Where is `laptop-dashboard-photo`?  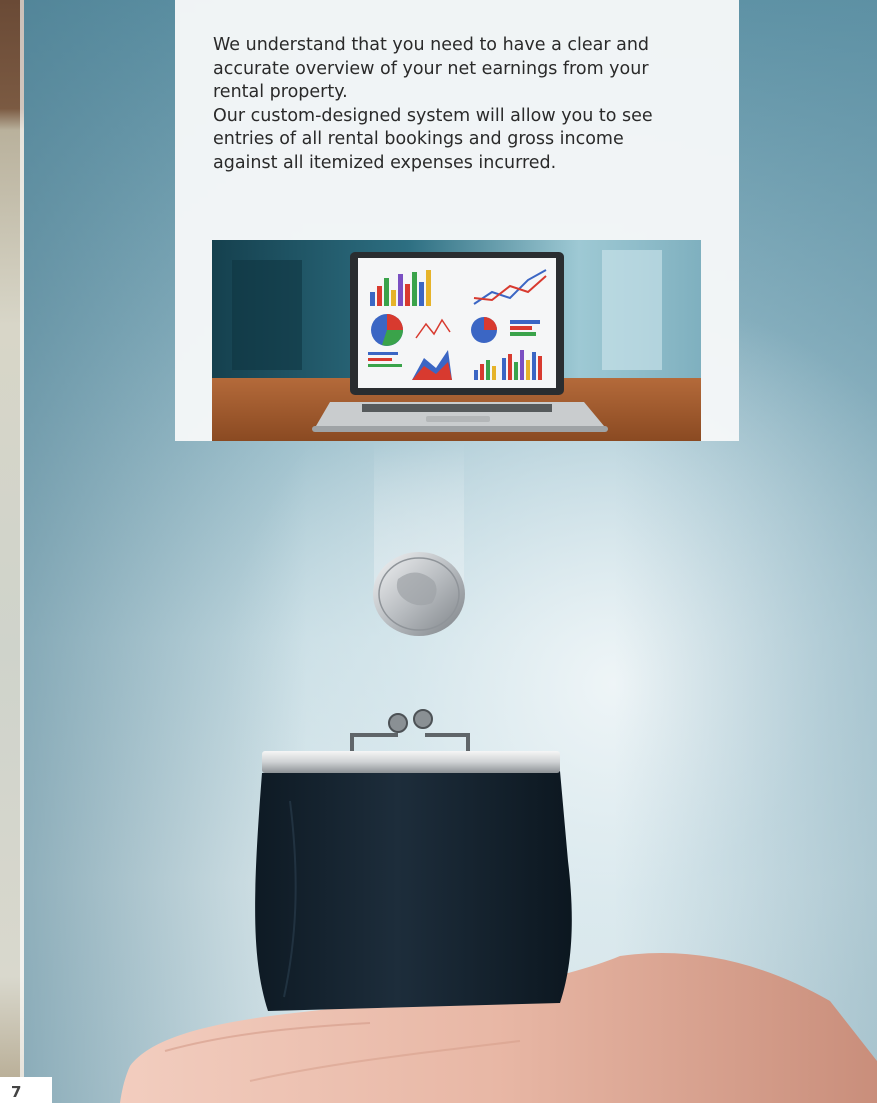 laptop-dashboard-photo is located at coordinates (456, 340).